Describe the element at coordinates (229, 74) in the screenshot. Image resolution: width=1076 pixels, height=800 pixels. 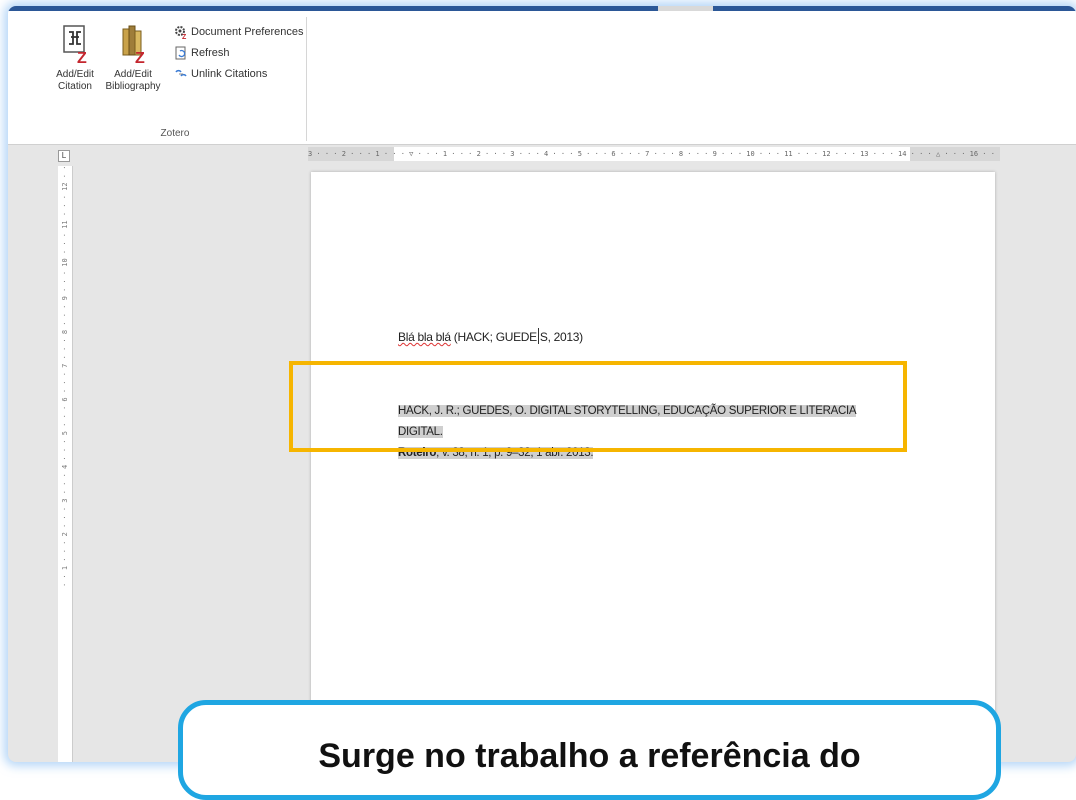
I see `unlink-citations-label: Unlink Citations` at that location.